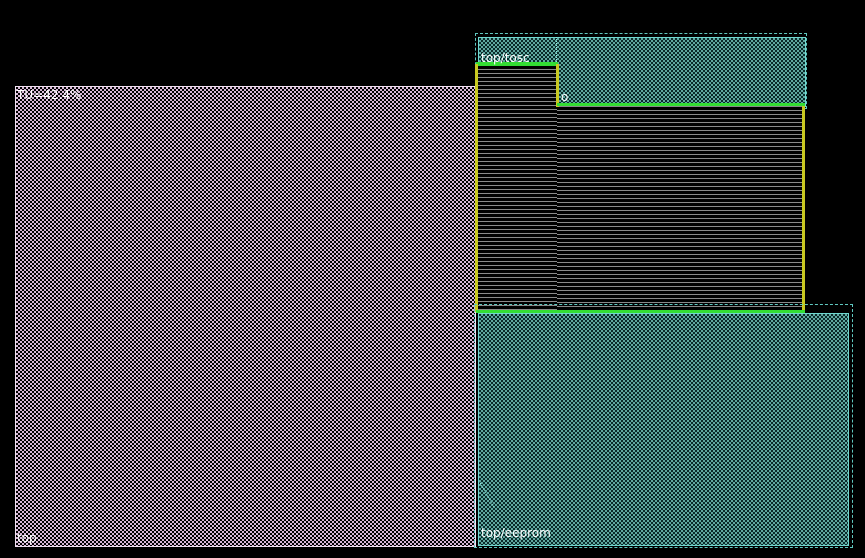 The image size is (865, 558). Describe the element at coordinates (49, 95) in the screenshot. I see `utilization-label: TU=42.4%` at that location.